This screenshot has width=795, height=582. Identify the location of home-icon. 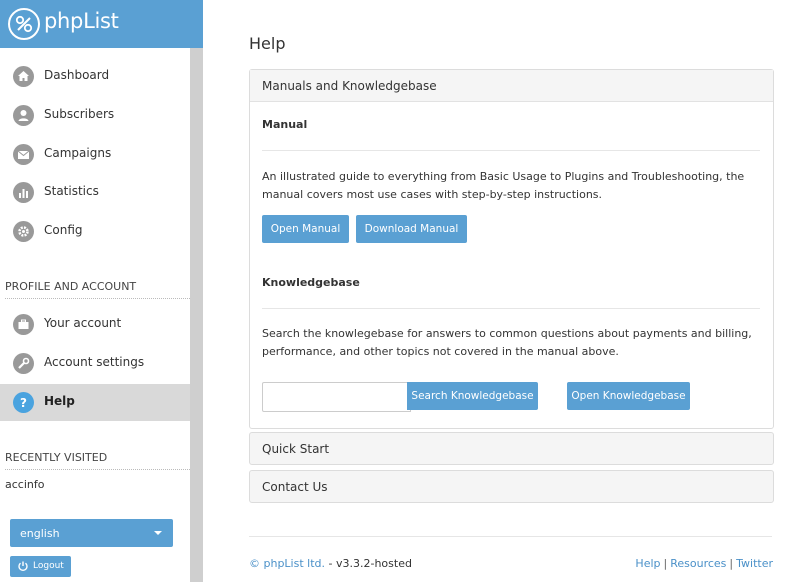
(23, 76).